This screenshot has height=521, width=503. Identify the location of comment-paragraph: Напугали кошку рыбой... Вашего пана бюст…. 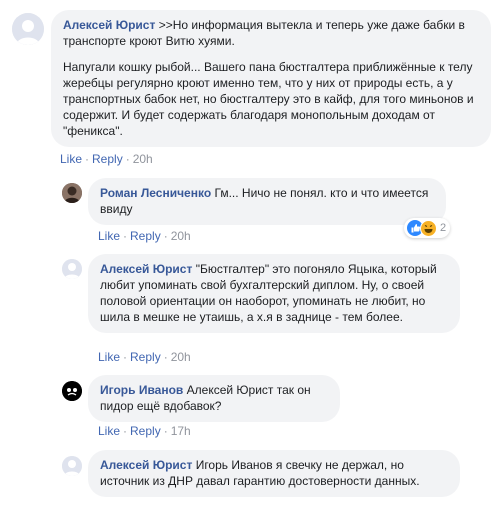
(268, 99).